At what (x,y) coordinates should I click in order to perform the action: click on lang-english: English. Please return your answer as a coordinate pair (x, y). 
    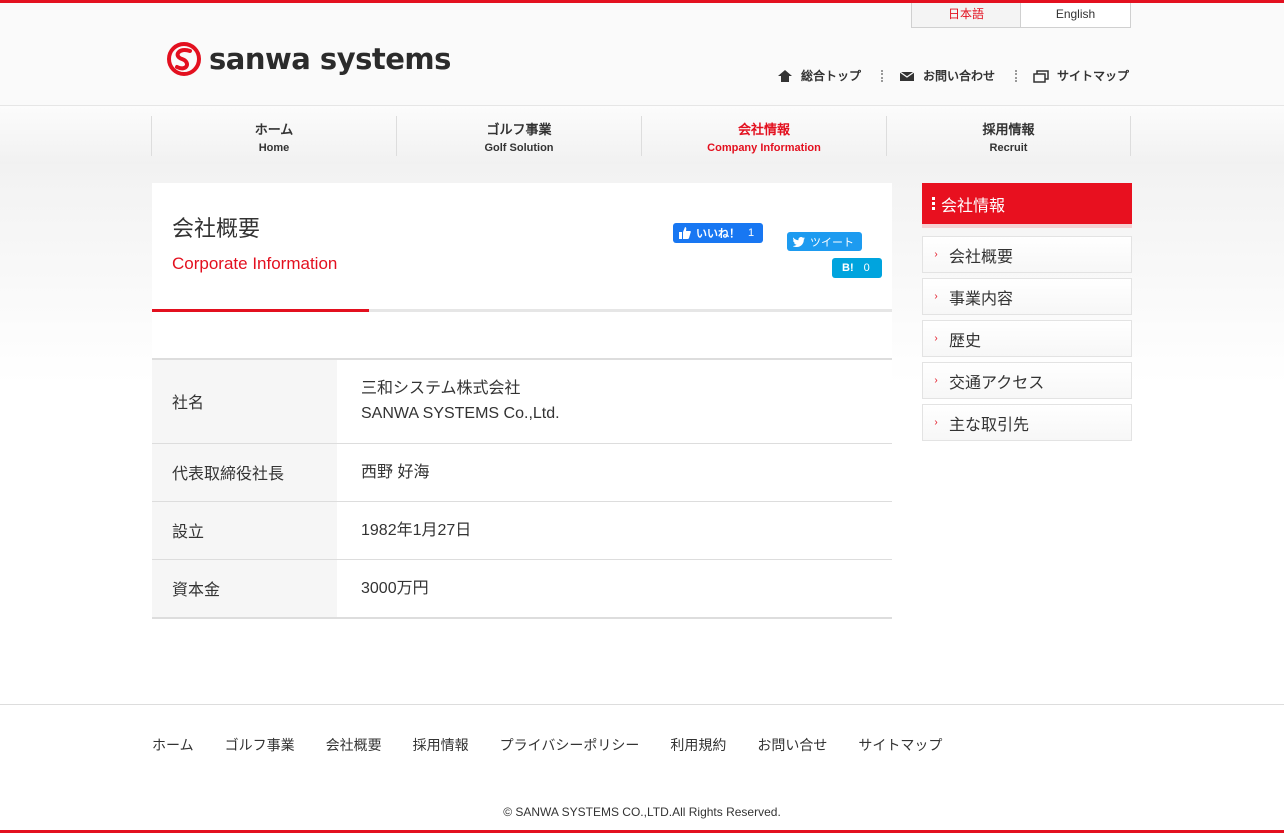
    Looking at the image, I should click on (1076, 15).